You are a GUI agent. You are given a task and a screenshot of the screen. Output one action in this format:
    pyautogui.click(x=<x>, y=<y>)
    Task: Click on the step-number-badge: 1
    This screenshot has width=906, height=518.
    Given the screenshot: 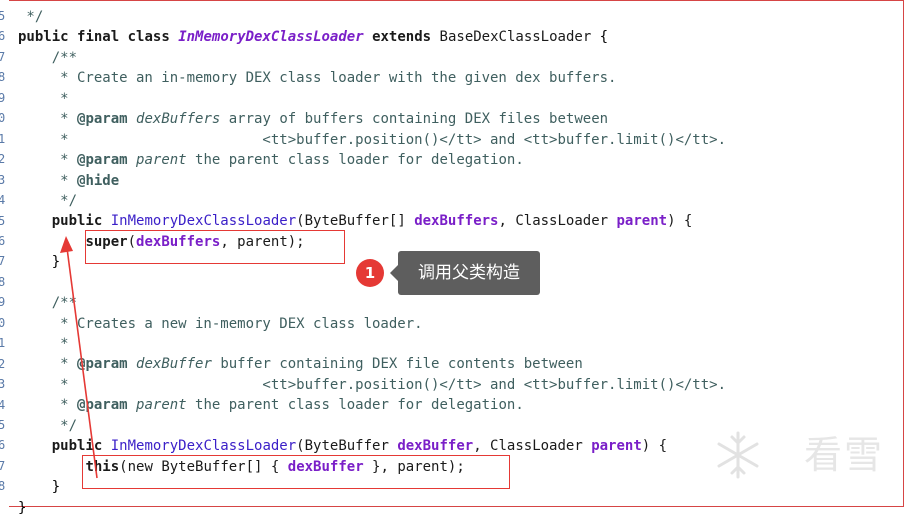 What is the action you would take?
    pyautogui.click(x=370, y=273)
    